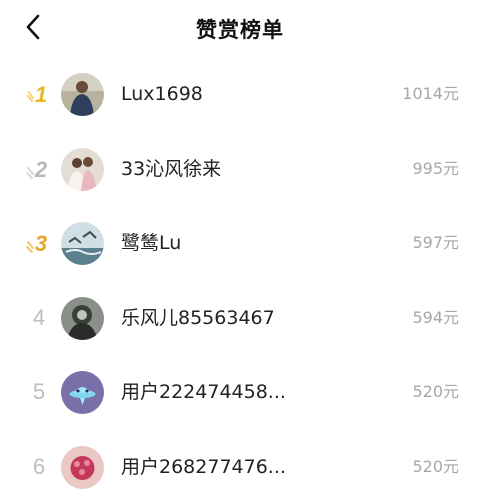 This screenshot has height=504, width=480. I want to click on svg-text: 2, so click(41, 169).